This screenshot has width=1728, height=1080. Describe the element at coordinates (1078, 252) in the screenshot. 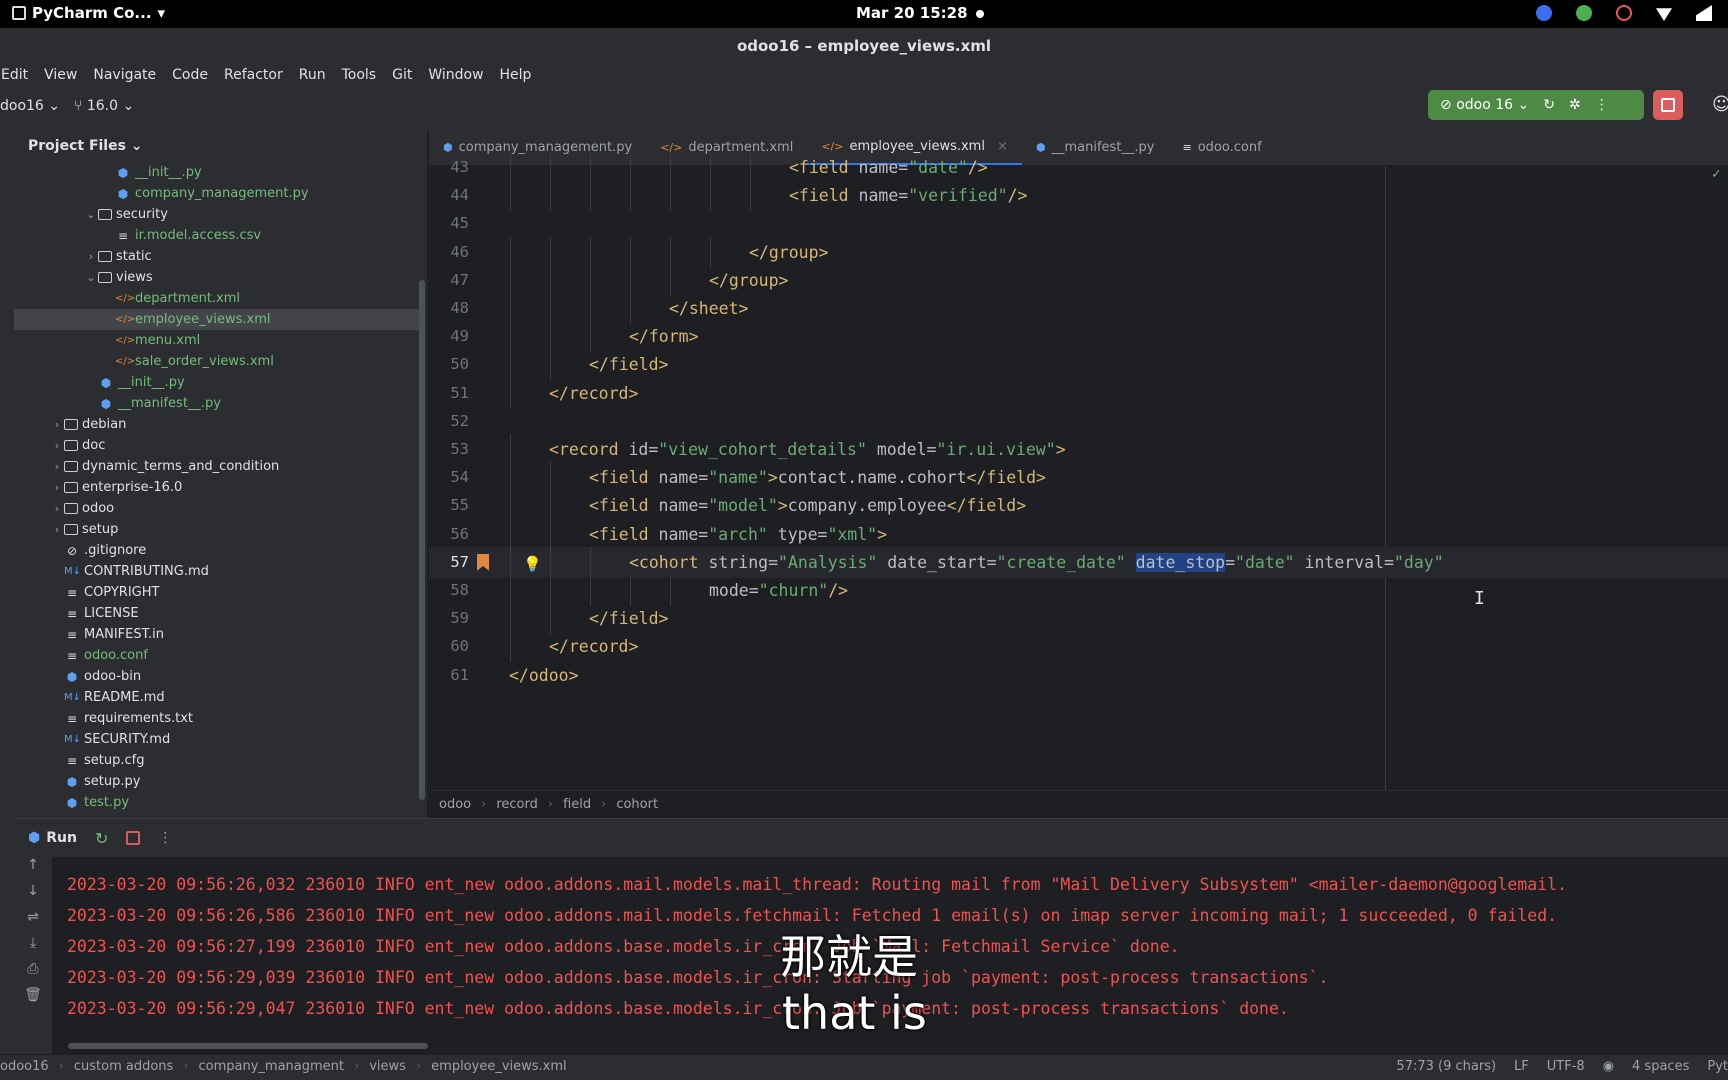

I see `code-line: 46 </group>` at that location.